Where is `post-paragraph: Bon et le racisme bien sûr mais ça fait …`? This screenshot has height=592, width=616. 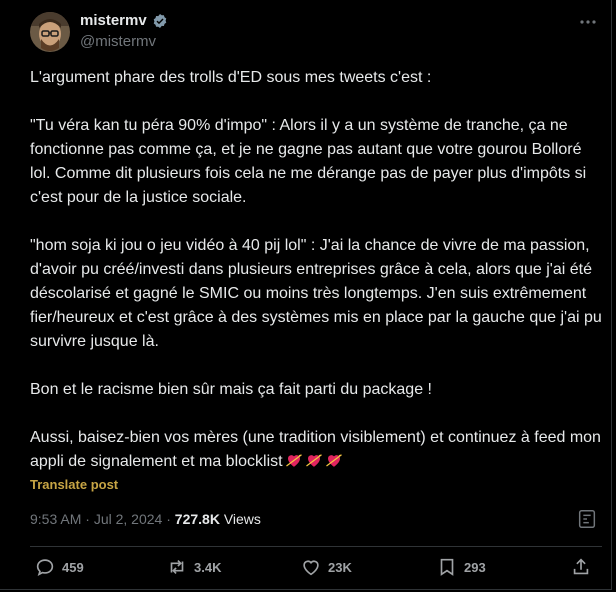 post-paragraph: Bon et le racisme bien sûr mais ça fait … is located at coordinates (231, 389).